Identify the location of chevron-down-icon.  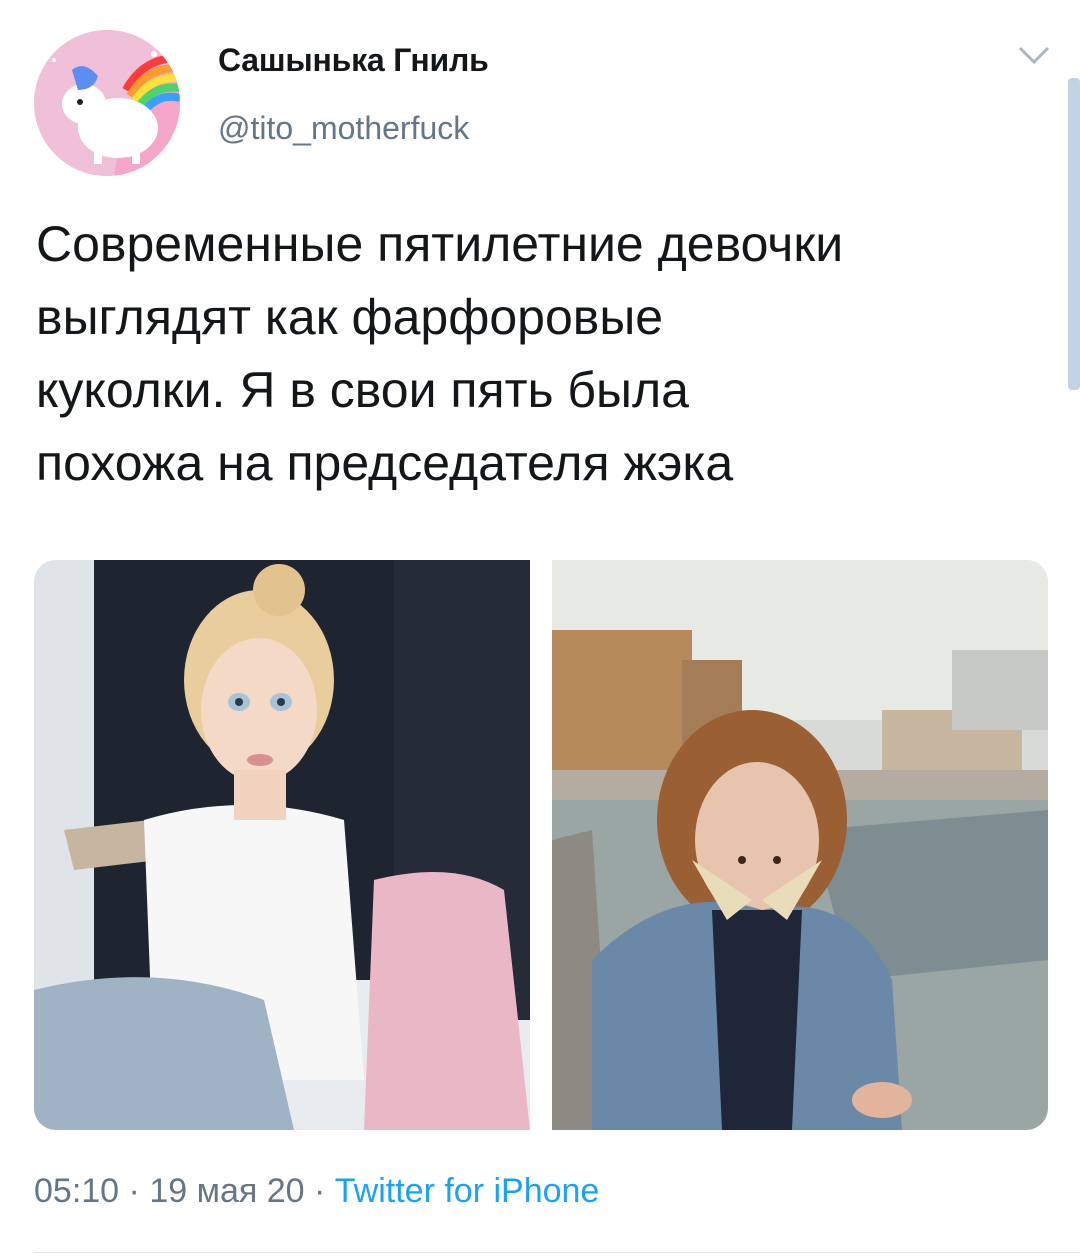
(1034, 55).